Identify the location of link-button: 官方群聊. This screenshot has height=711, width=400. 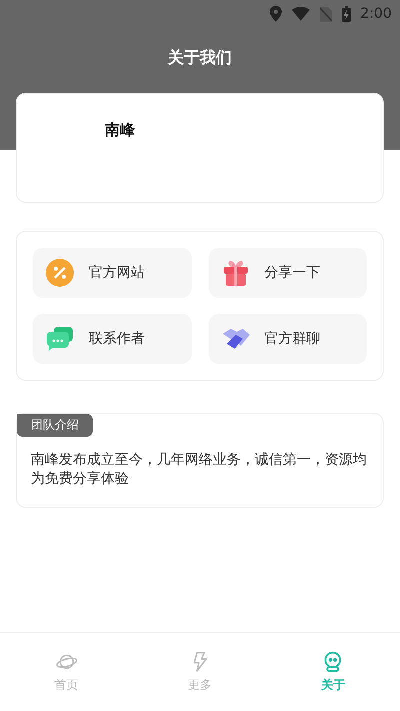
(287, 339).